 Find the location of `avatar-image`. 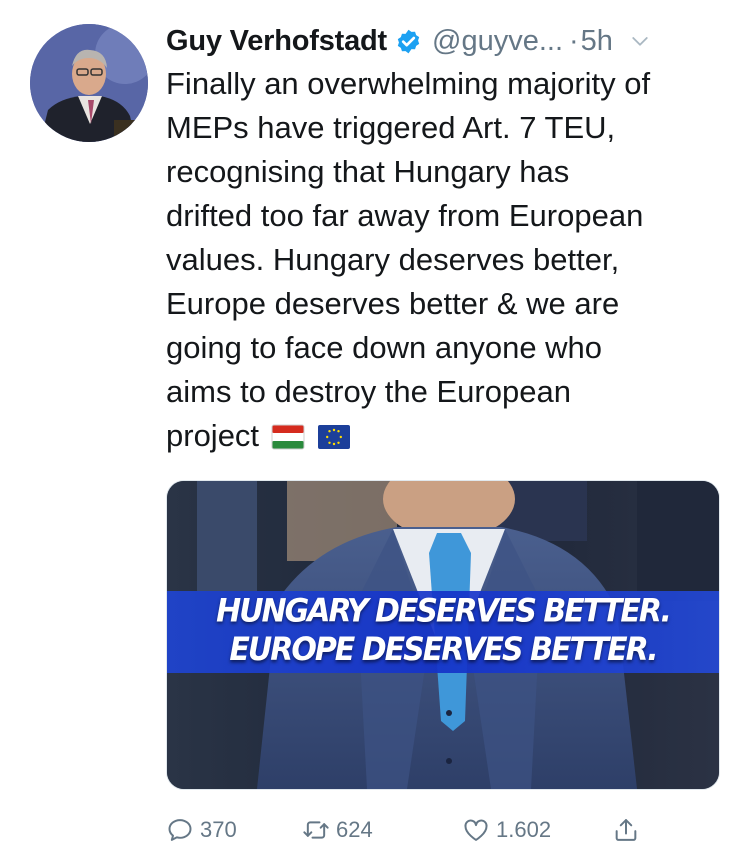

avatar-image is located at coordinates (89, 83).